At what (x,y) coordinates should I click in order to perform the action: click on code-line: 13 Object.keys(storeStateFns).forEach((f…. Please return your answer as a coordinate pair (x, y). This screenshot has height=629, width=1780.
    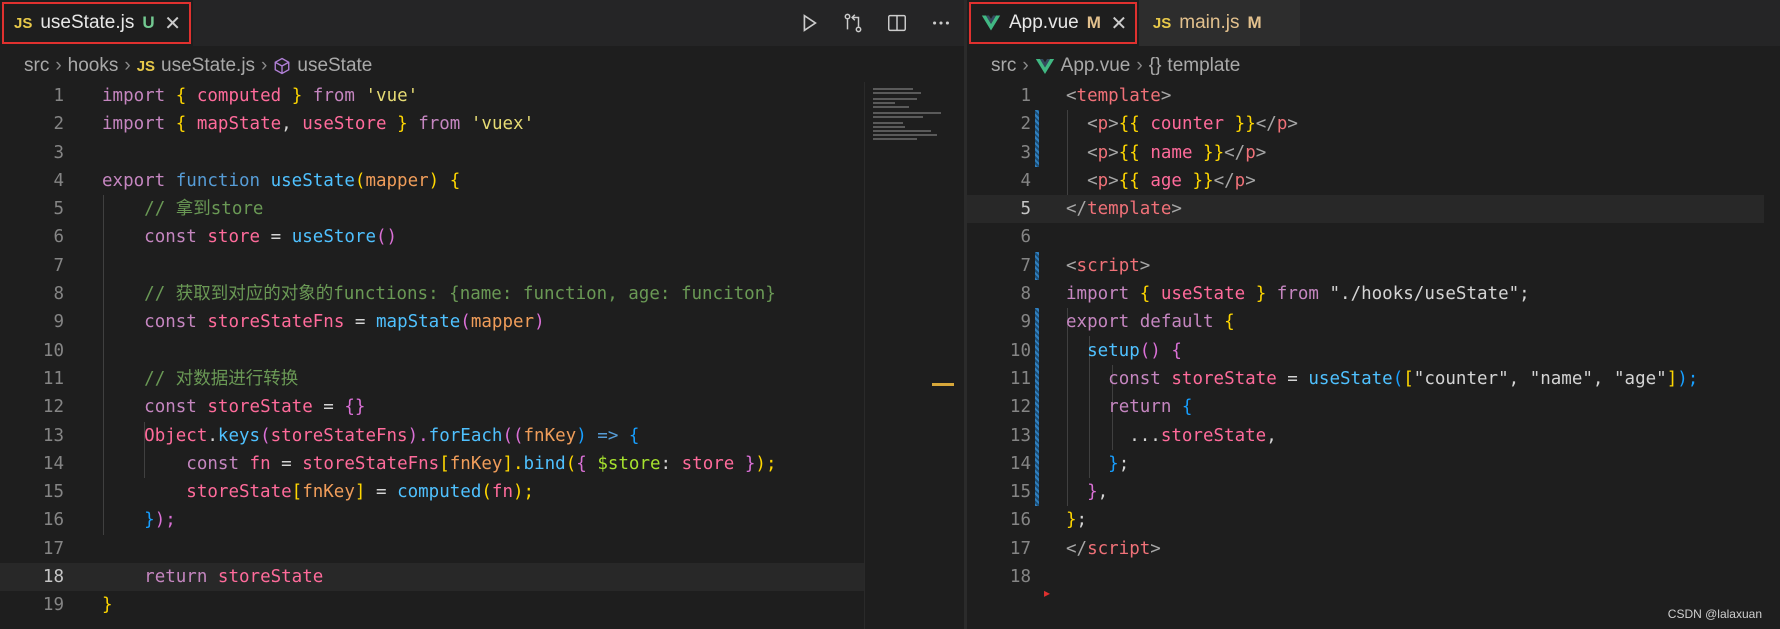
    Looking at the image, I should click on (341, 435).